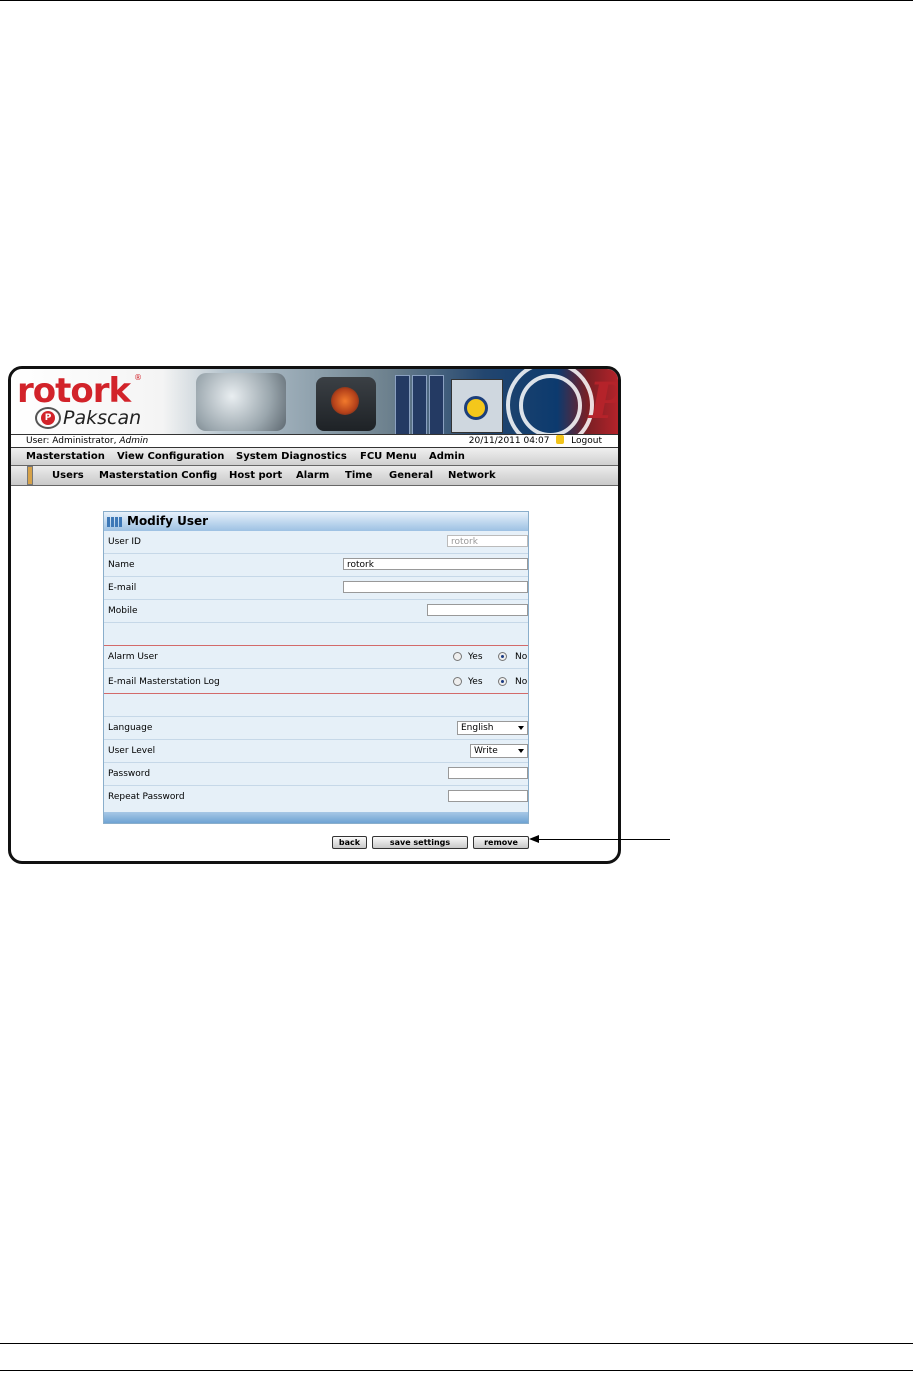 This screenshot has height=1373, width=913. Describe the element at coordinates (255, 475) in the screenshot. I see `submenu-host-port: Host port` at that location.